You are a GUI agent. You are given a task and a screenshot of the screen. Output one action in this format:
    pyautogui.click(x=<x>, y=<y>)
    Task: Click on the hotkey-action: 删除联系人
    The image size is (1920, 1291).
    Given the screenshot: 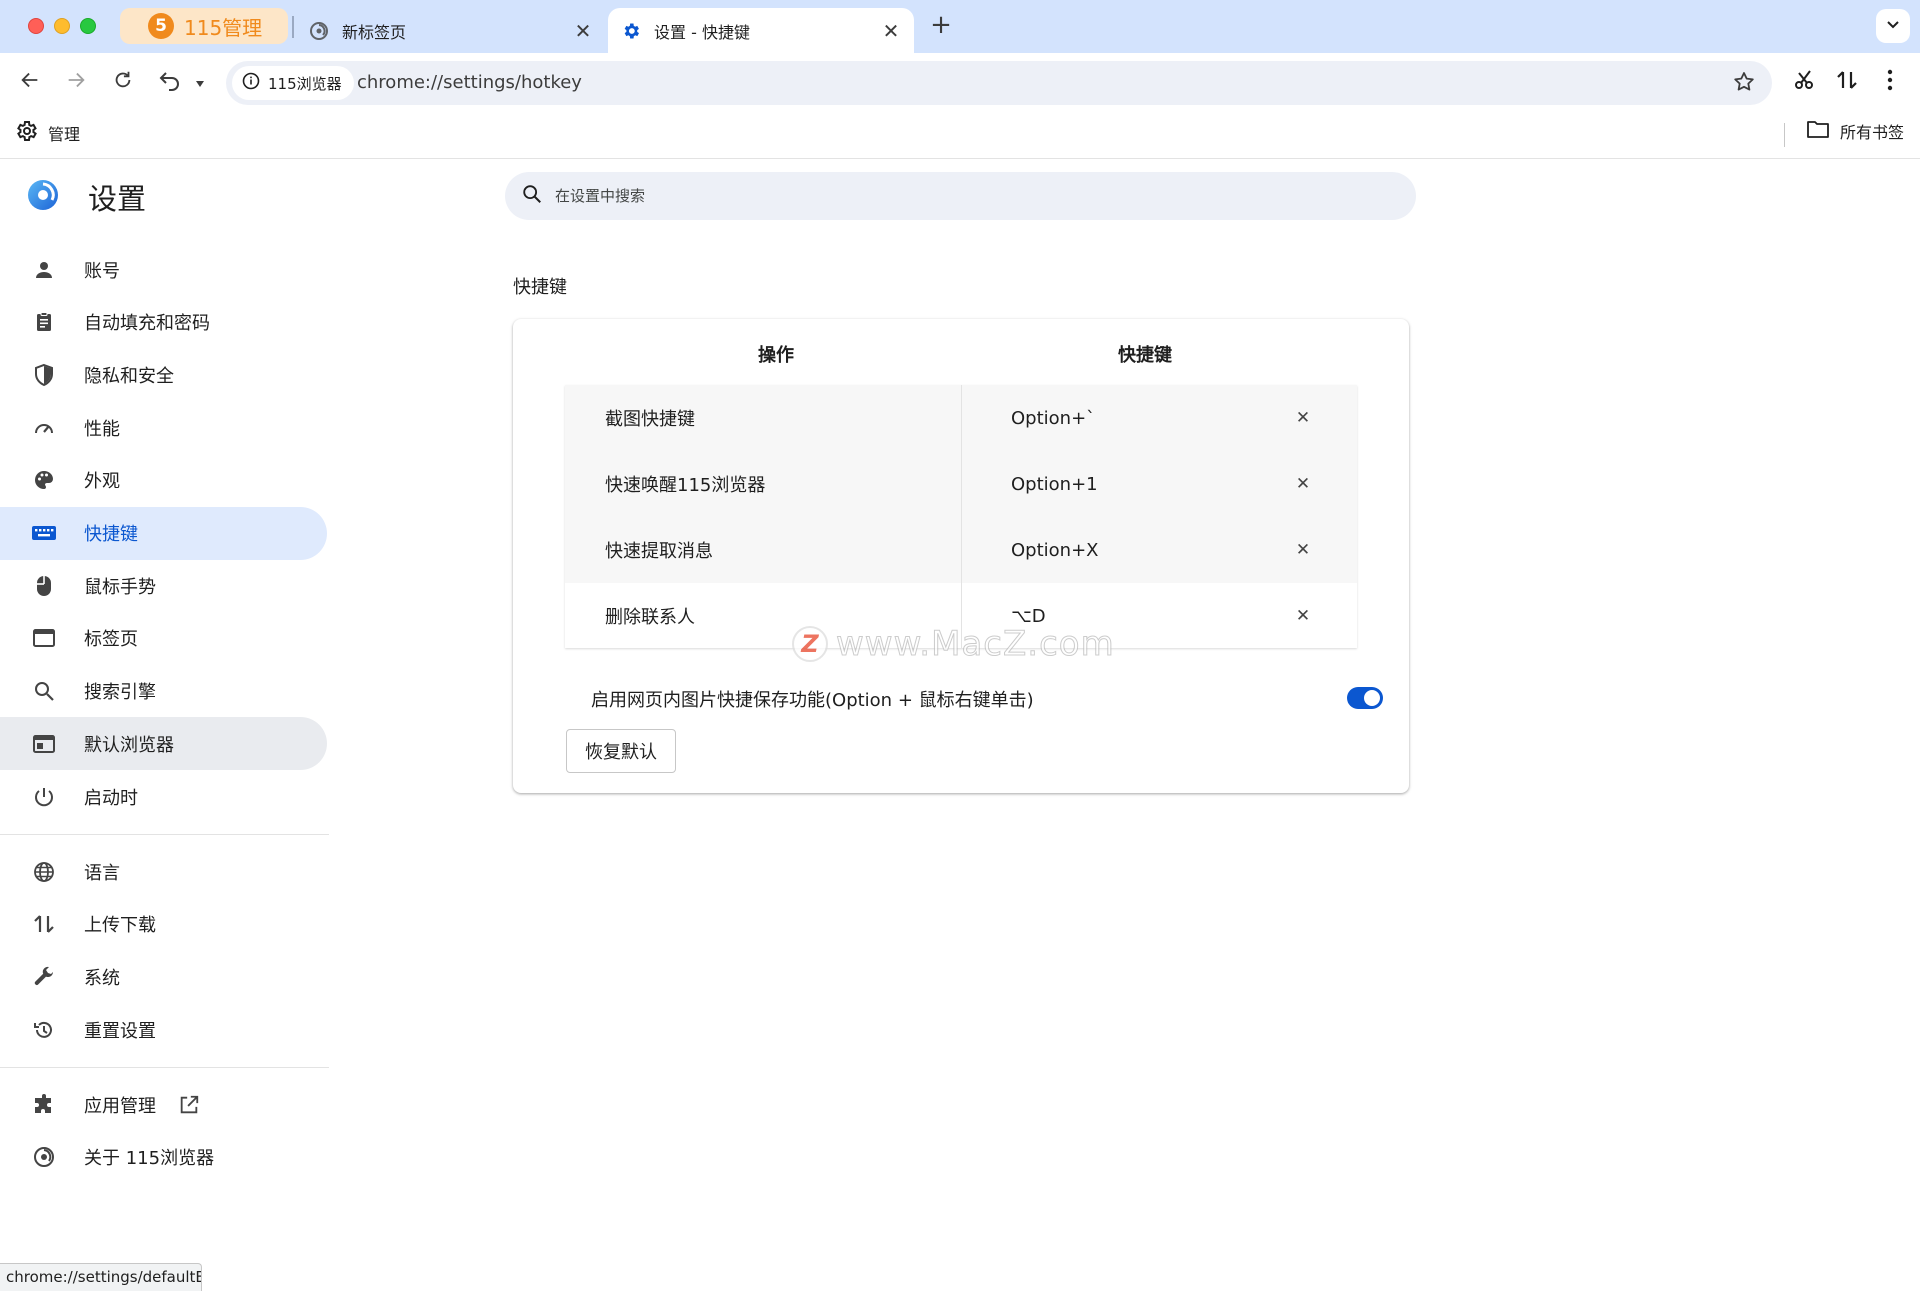 What is the action you would take?
    pyautogui.click(x=650, y=617)
    